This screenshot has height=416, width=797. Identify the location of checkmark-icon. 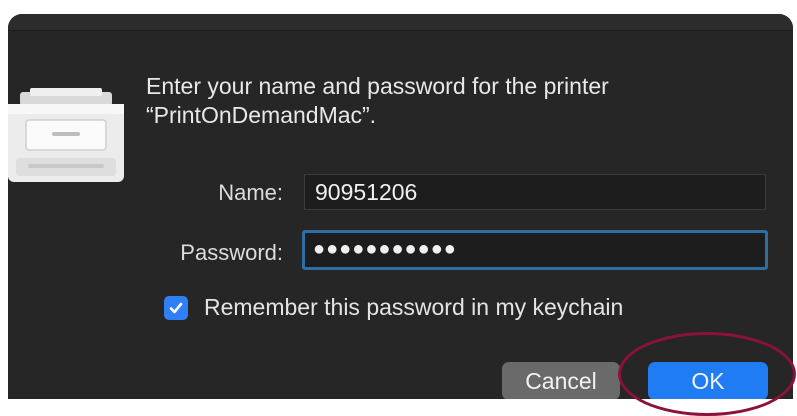
(176, 307).